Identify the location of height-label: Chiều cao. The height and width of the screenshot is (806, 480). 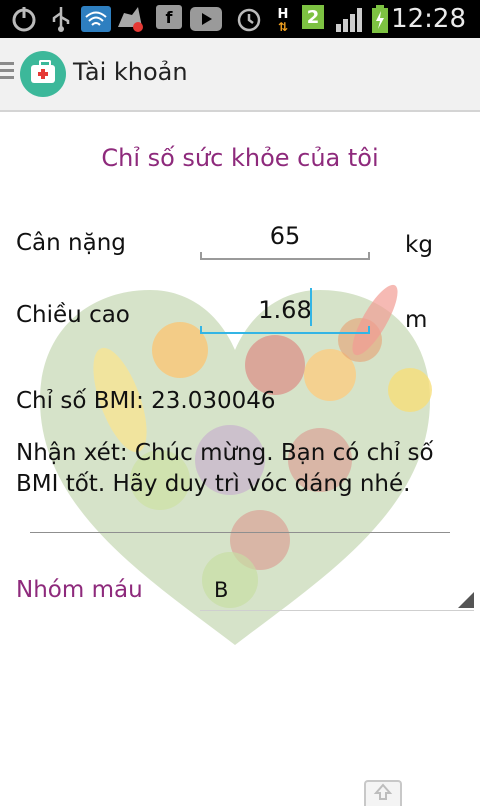
(73, 315).